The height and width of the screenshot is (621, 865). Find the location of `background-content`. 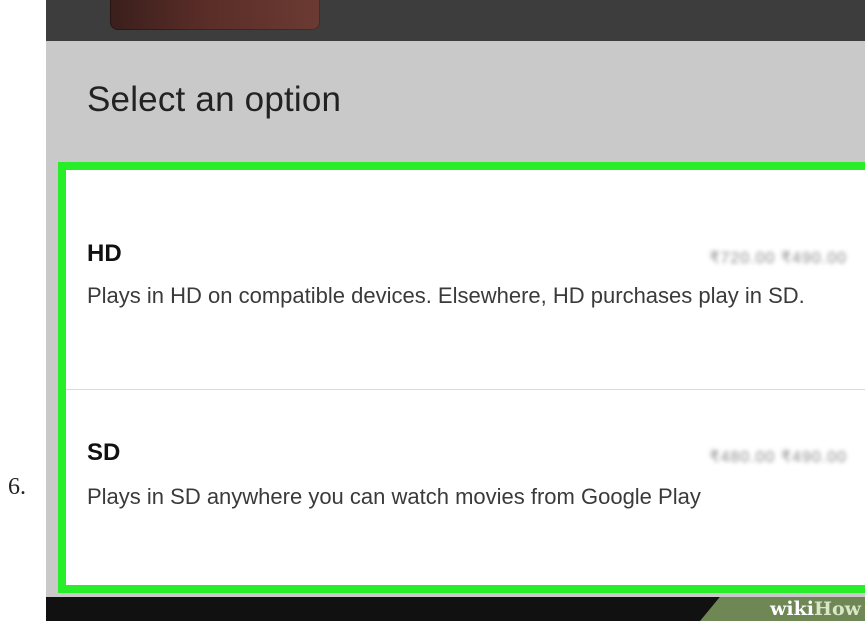

background-content is located at coordinates (455, 20).